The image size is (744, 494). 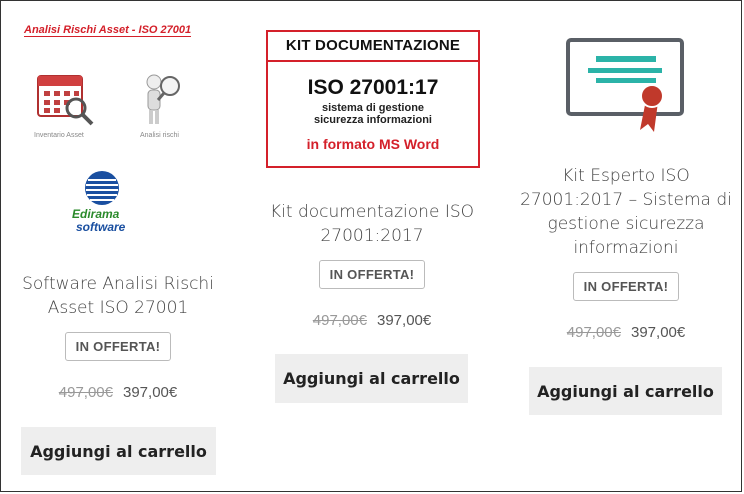 I want to click on add-to-cart-button-3: Aggiungi al carrello, so click(x=625, y=391).